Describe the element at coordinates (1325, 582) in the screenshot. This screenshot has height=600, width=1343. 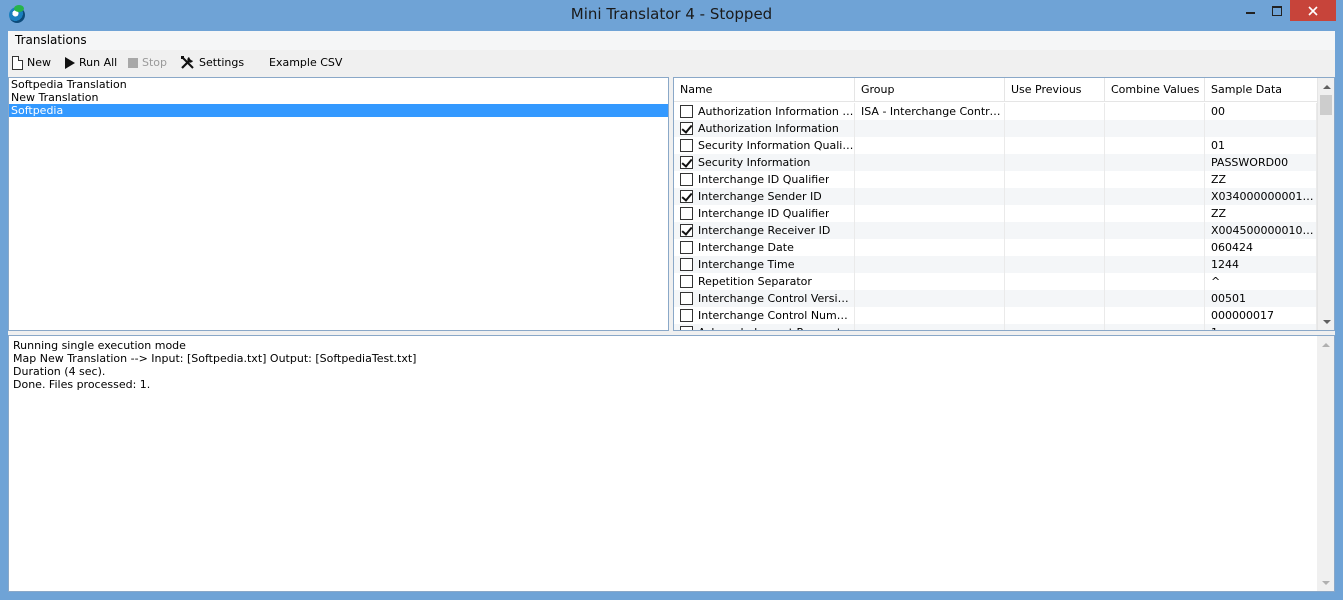
I see `log-scroll-down-button` at that location.